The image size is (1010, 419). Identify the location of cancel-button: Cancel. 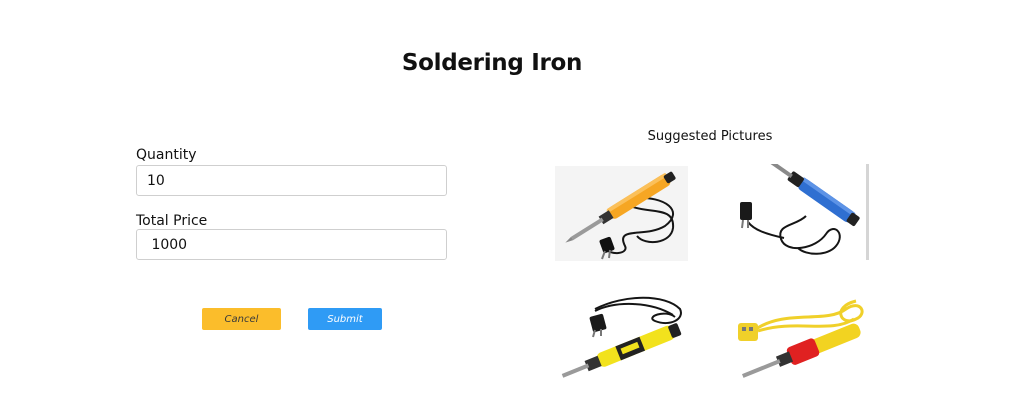
(241, 319).